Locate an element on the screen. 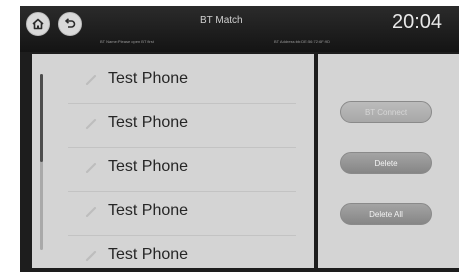  page-title: BT Match is located at coordinates (221, 20).